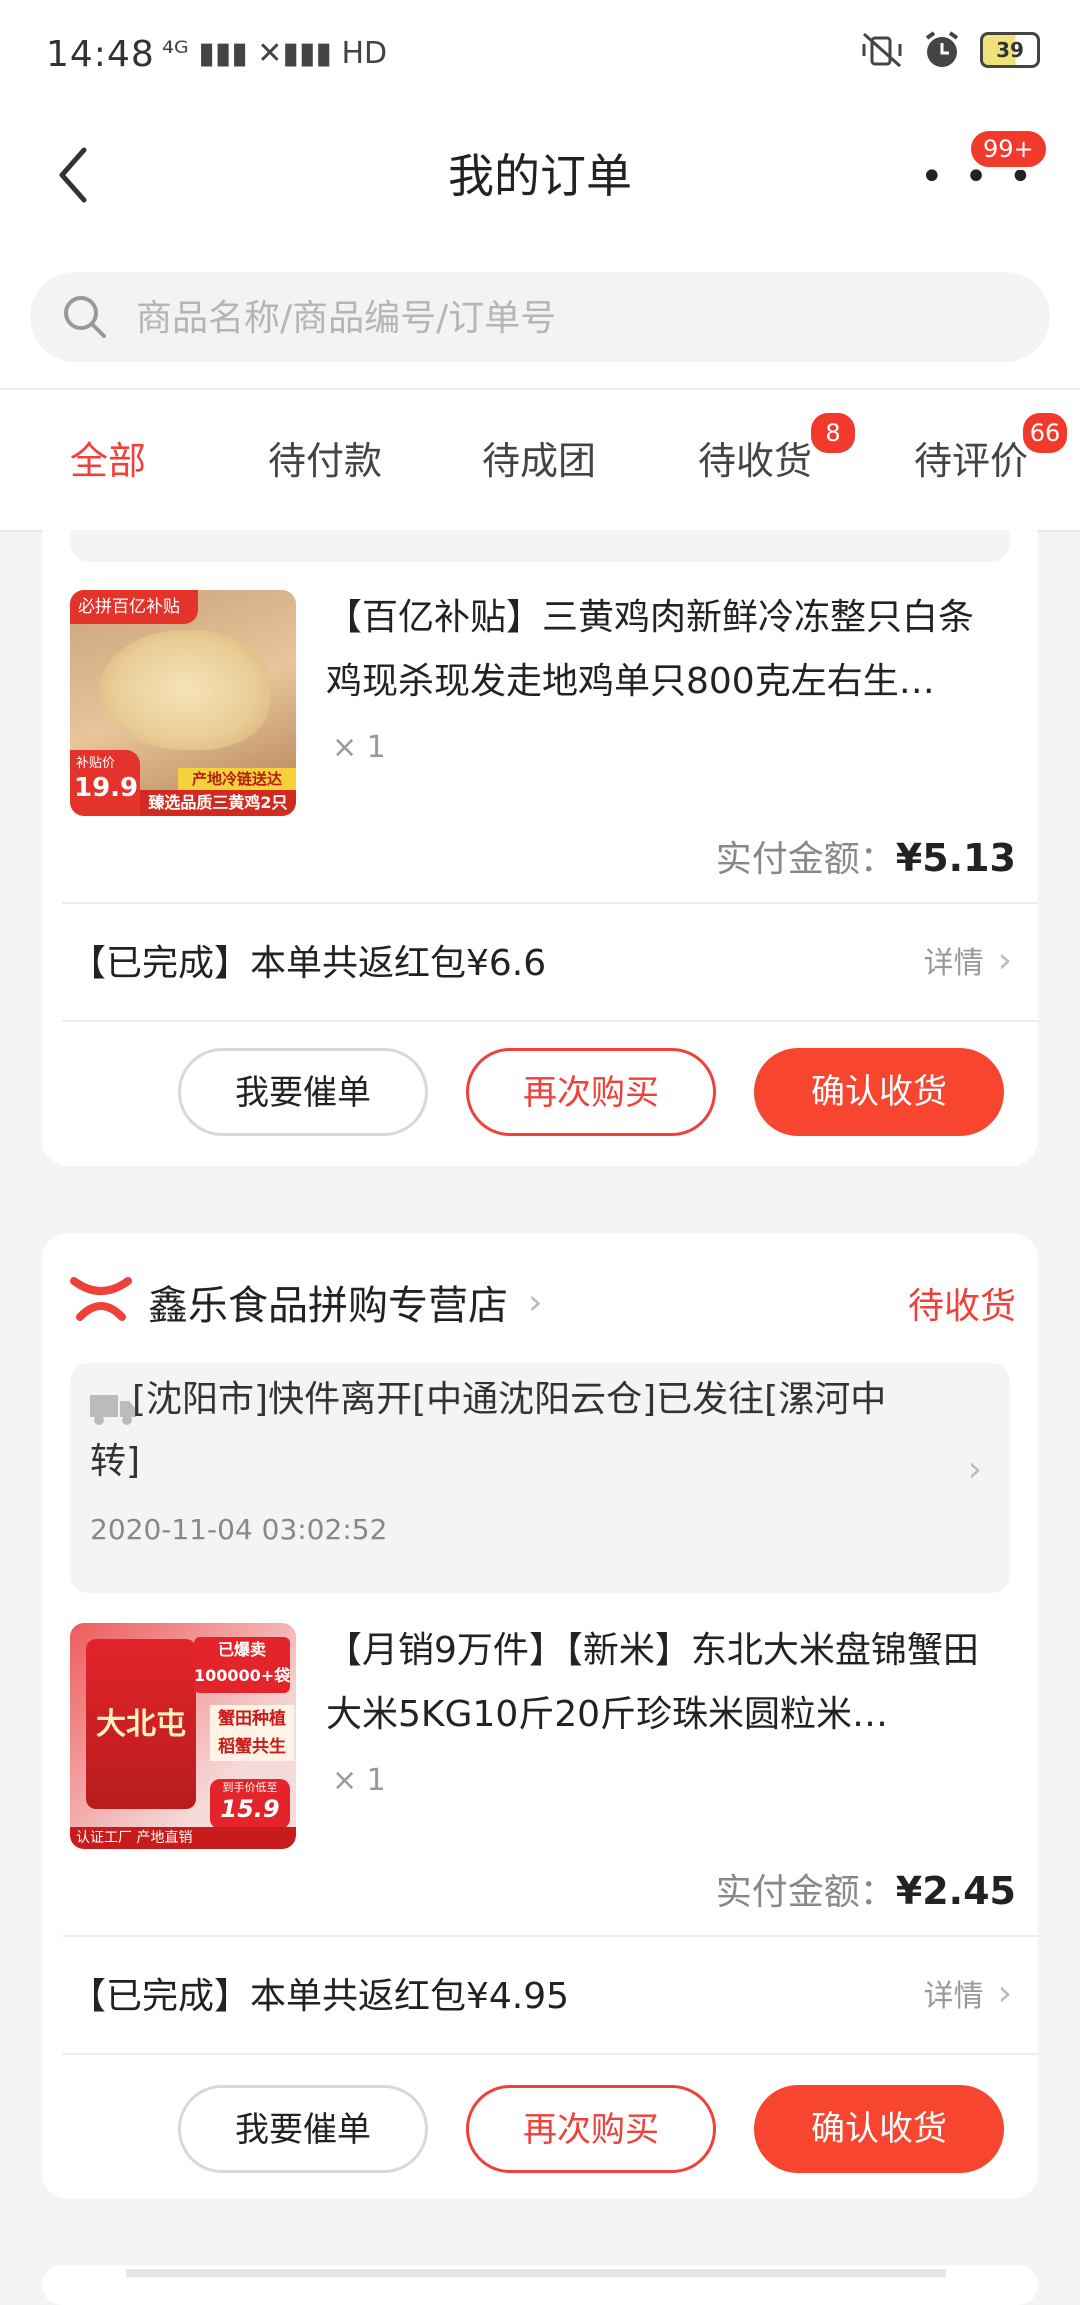  I want to click on pending-receipt-badge: 8, so click(833, 433).